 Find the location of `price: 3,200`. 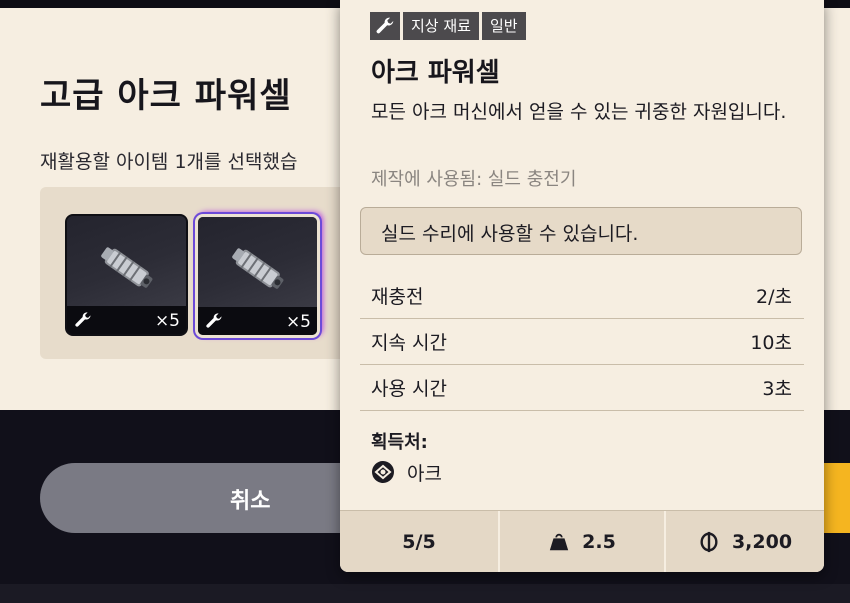

price: 3,200 is located at coordinates (745, 541).